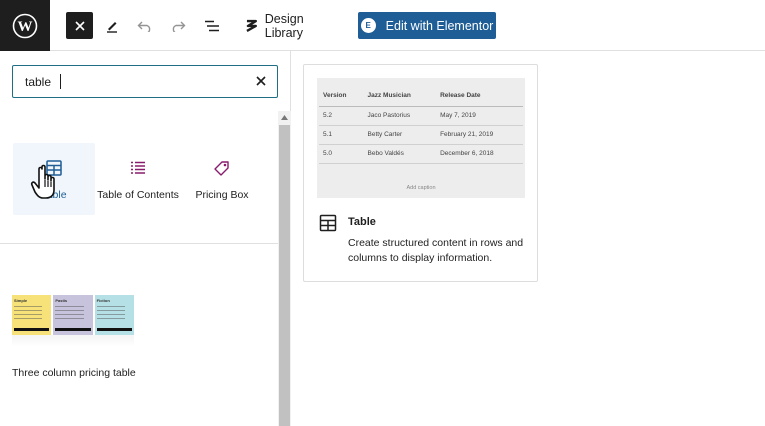 Image resolution: width=765 pixels, height=426 pixels. I want to click on pricing-column: Fiction, so click(114, 315).